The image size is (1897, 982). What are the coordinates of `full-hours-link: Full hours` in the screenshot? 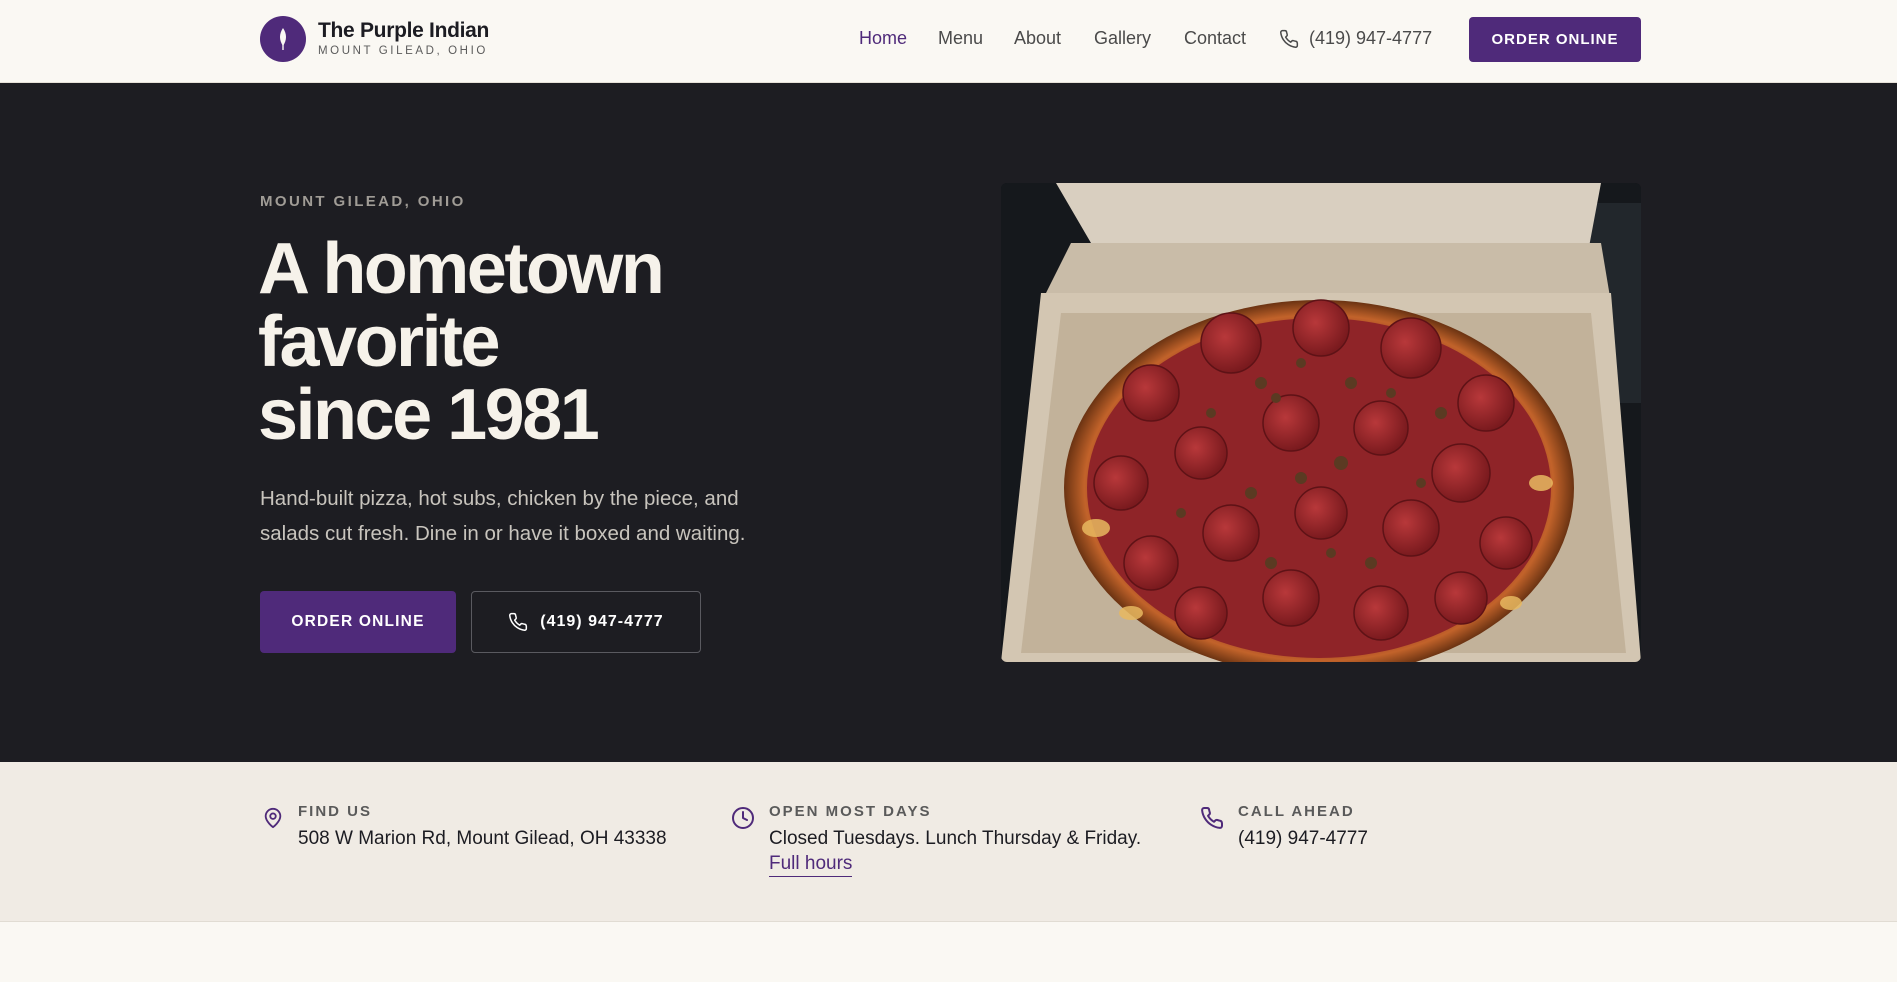 It's located at (811, 864).